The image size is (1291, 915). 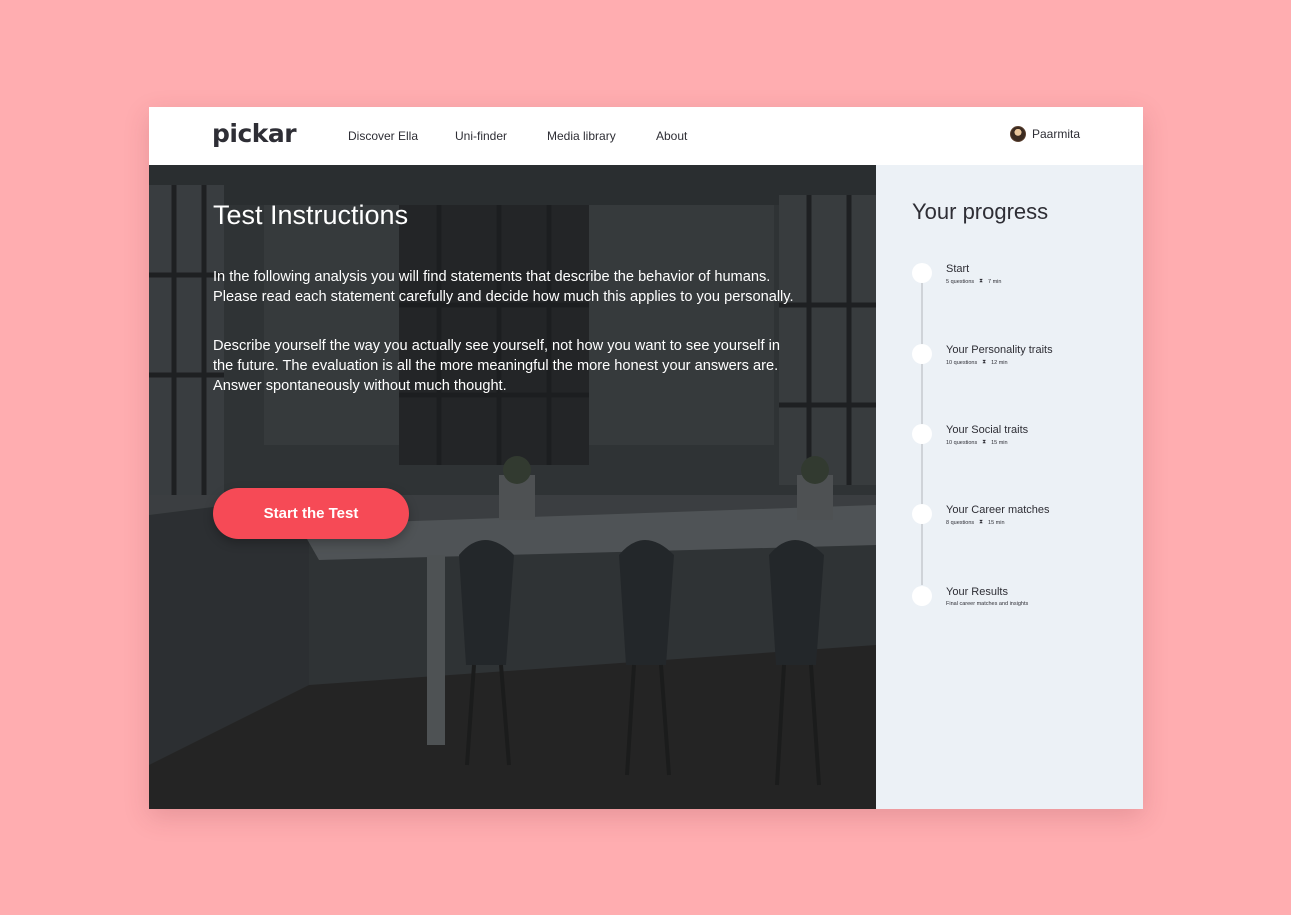 I want to click on avatar, so click(x=1017, y=134).